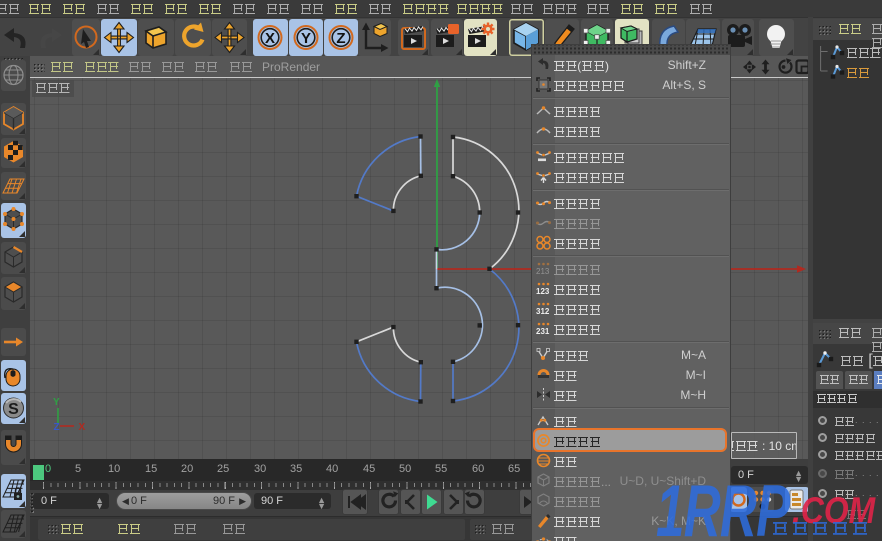 The width and height of the screenshot is (882, 541). What do you see at coordinates (543, 331) in the screenshot?
I see `svg-text: 231` at bounding box center [543, 331].